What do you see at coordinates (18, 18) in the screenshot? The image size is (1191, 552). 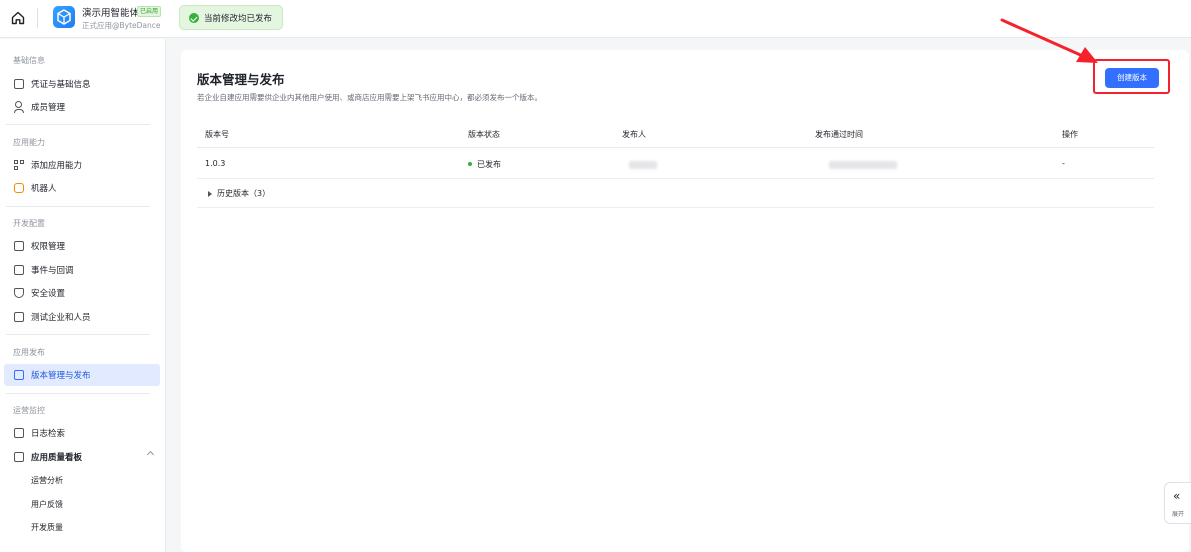 I see `home-icon` at bounding box center [18, 18].